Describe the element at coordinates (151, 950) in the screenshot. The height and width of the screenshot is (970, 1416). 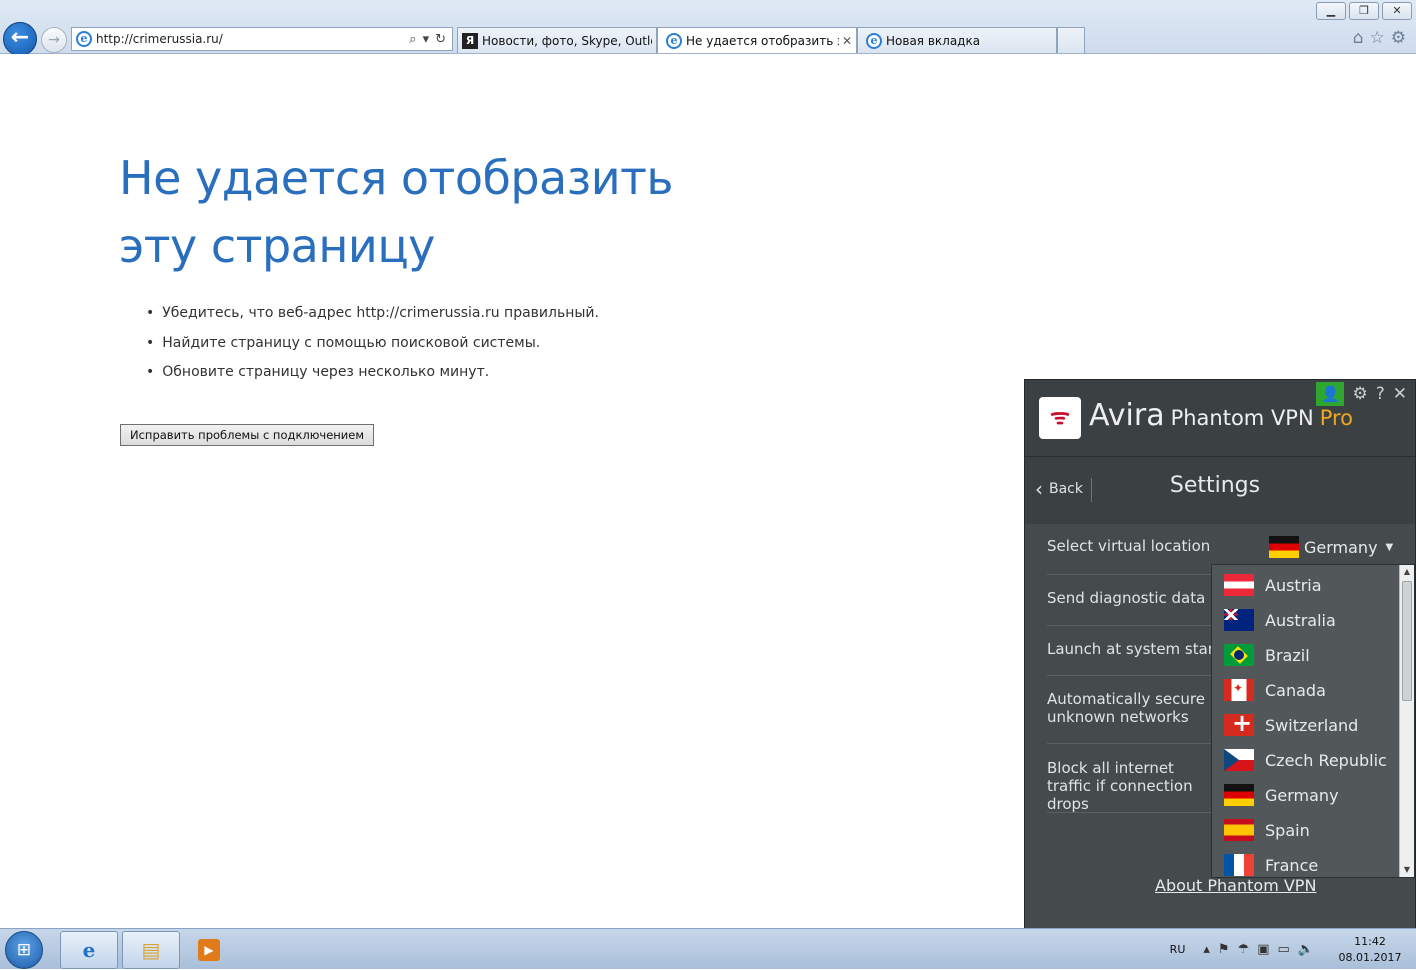
I see `taskbar-explorer-button: ▤` at that location.